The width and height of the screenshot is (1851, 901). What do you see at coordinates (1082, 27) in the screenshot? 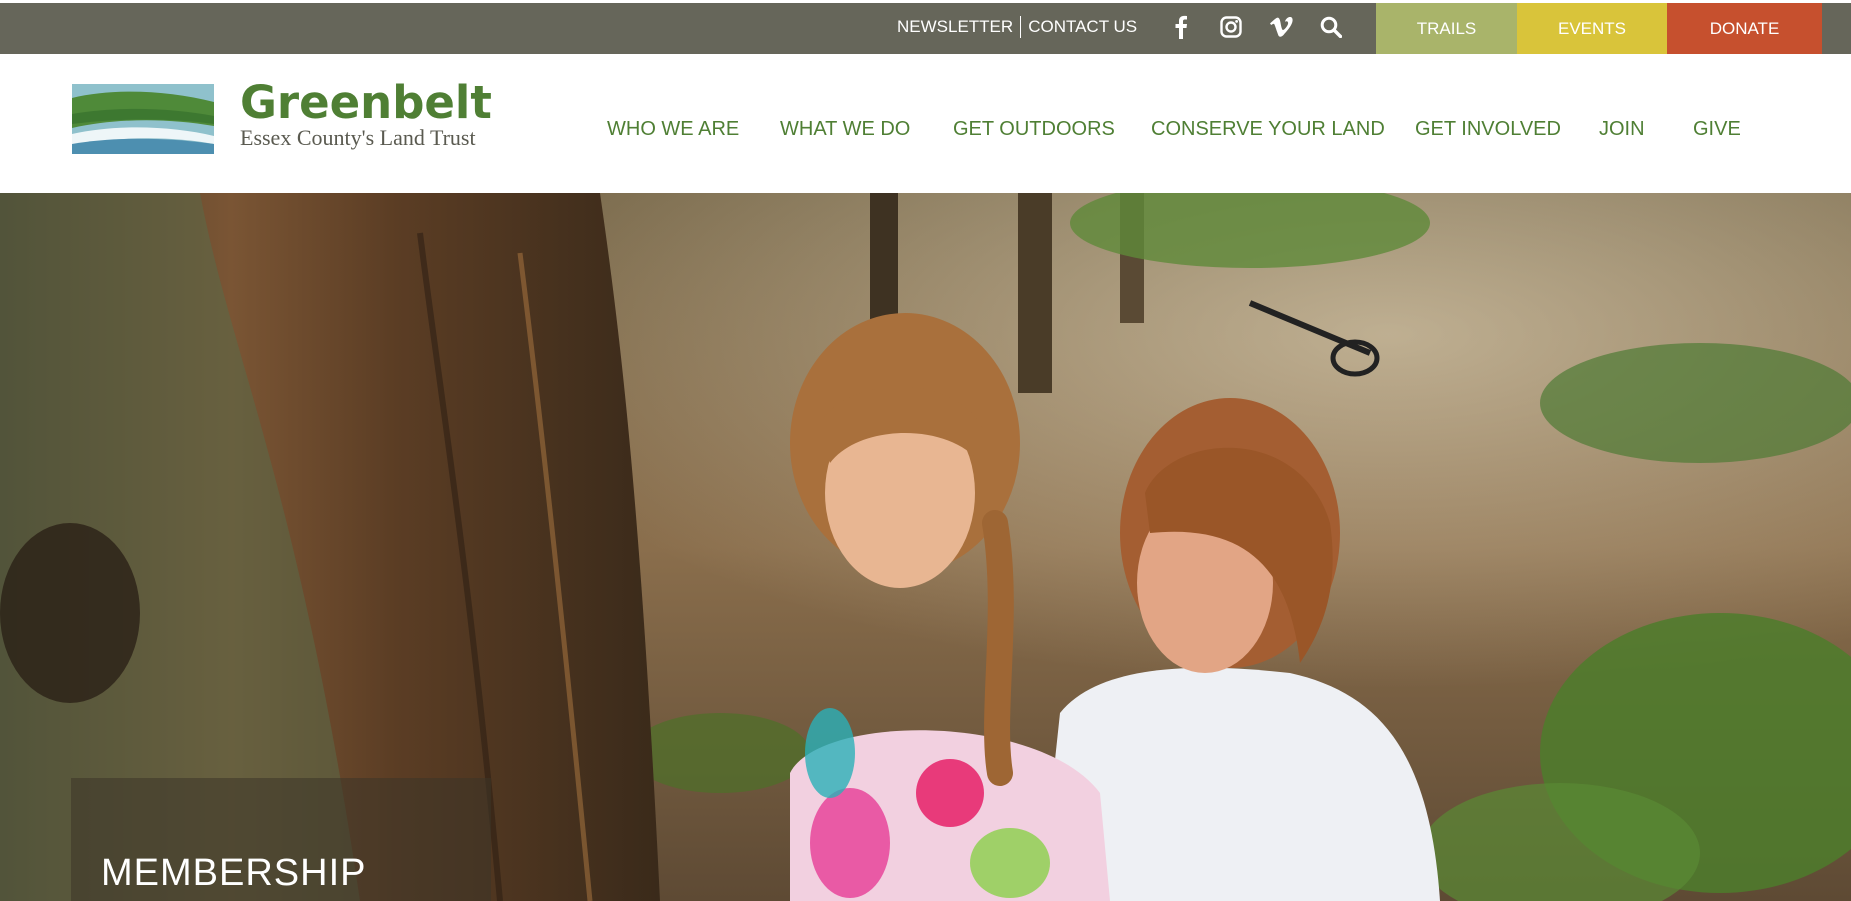
I see `contact-us-link: CONTACT US` at bounding box center [1082, 27].